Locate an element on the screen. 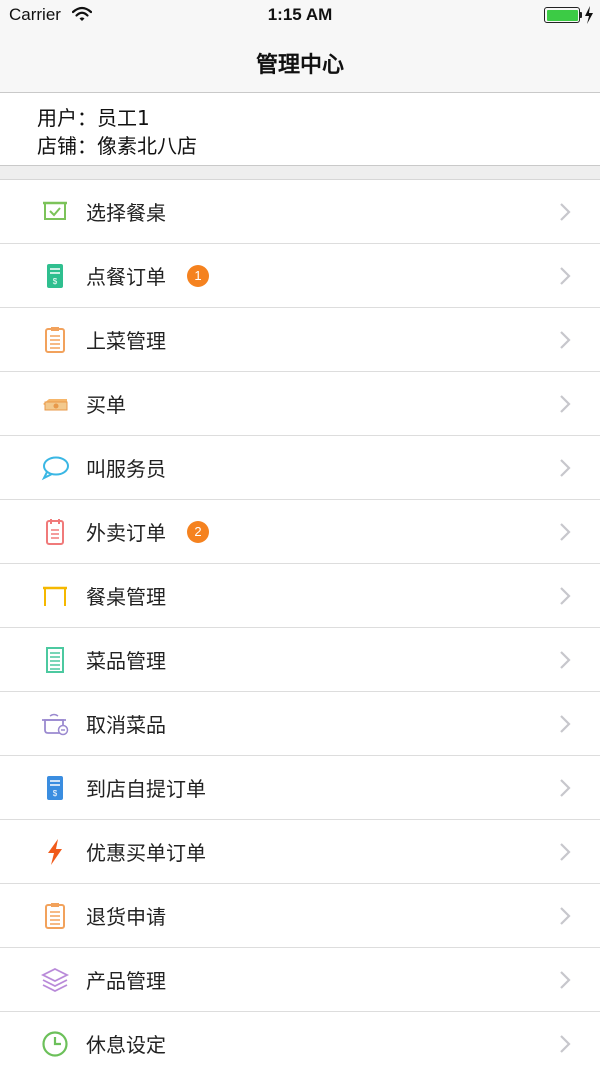  menu-item-label: 餐桌管理 is located at coordinates (126, 597).